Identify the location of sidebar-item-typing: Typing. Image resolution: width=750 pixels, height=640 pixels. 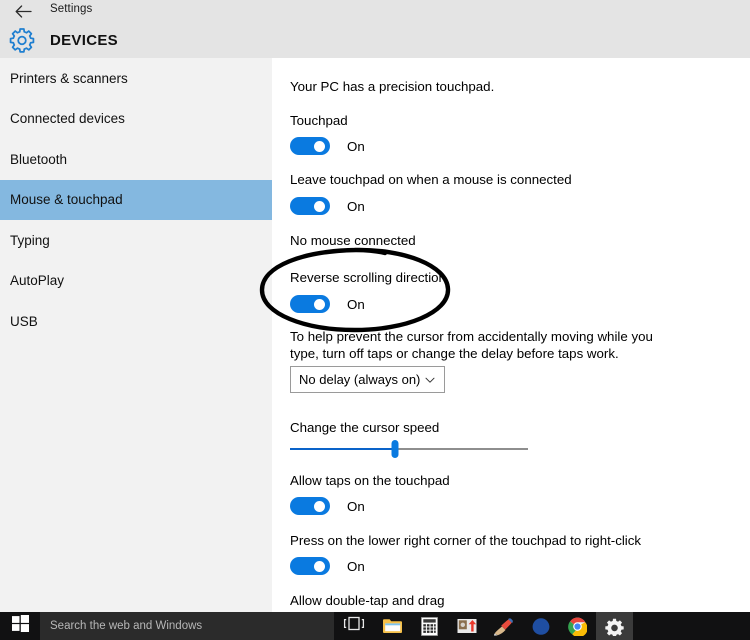
(136, 240).